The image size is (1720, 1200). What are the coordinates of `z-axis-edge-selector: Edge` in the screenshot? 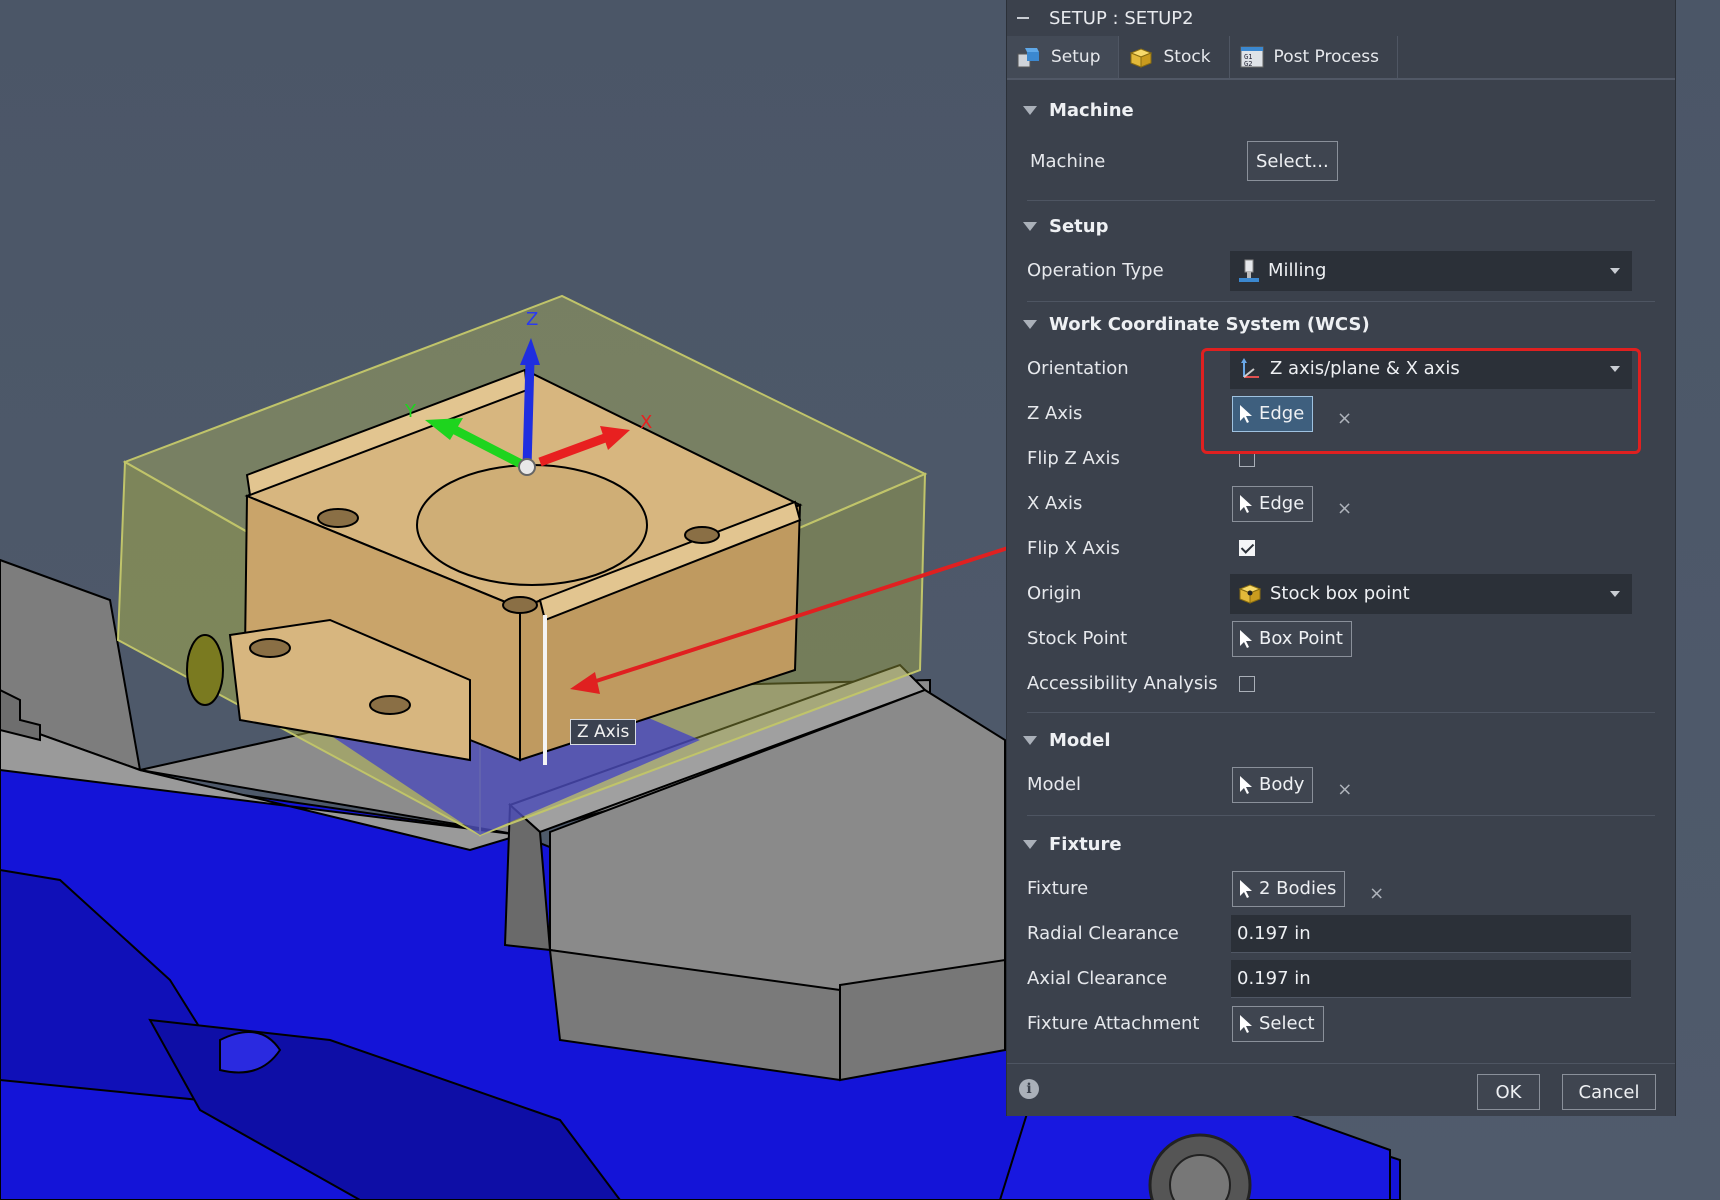 It's located at (1273, 413).